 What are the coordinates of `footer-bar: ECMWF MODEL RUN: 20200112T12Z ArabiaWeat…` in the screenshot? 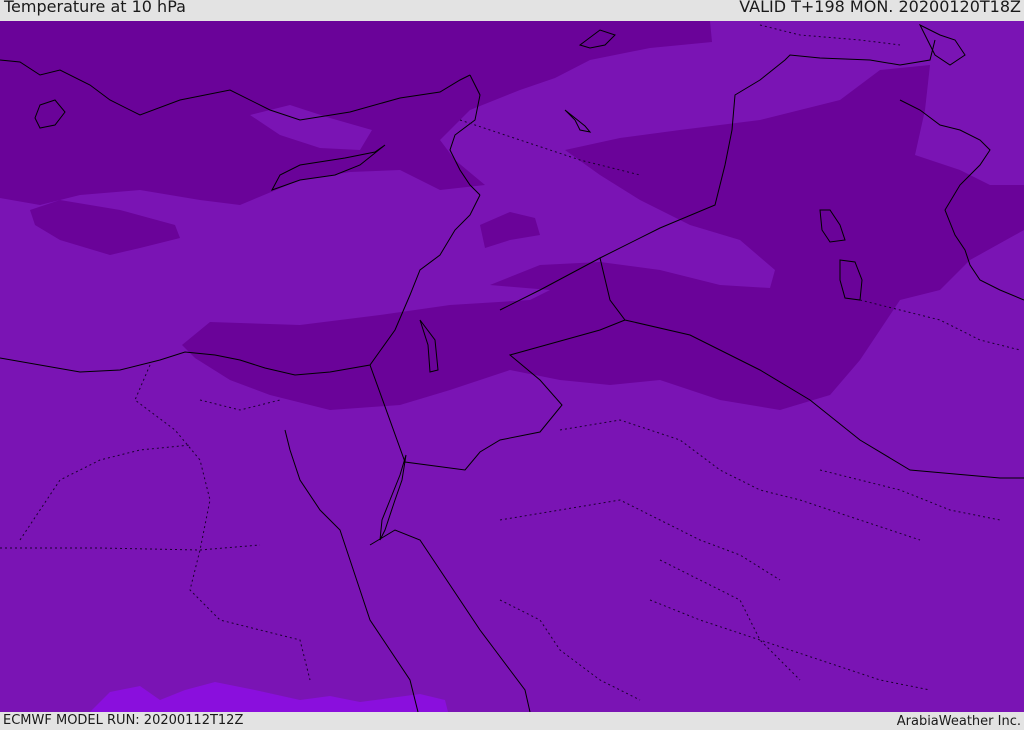 It's located at (512, 720).